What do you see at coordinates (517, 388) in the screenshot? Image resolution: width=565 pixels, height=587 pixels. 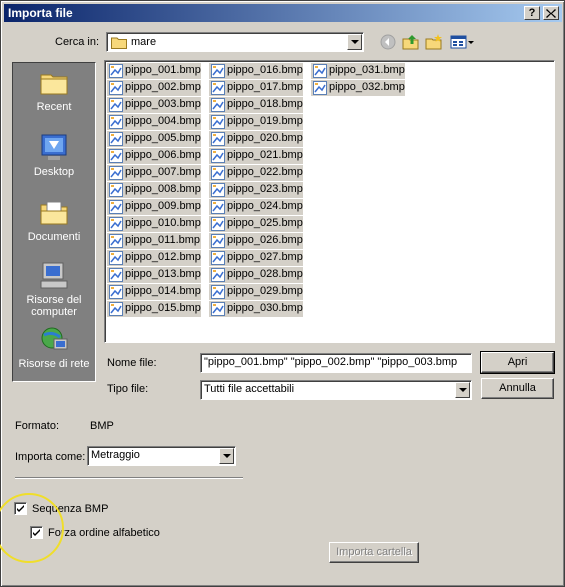 I see `cancel-button: Annulla` at bounding box center [517, 388].